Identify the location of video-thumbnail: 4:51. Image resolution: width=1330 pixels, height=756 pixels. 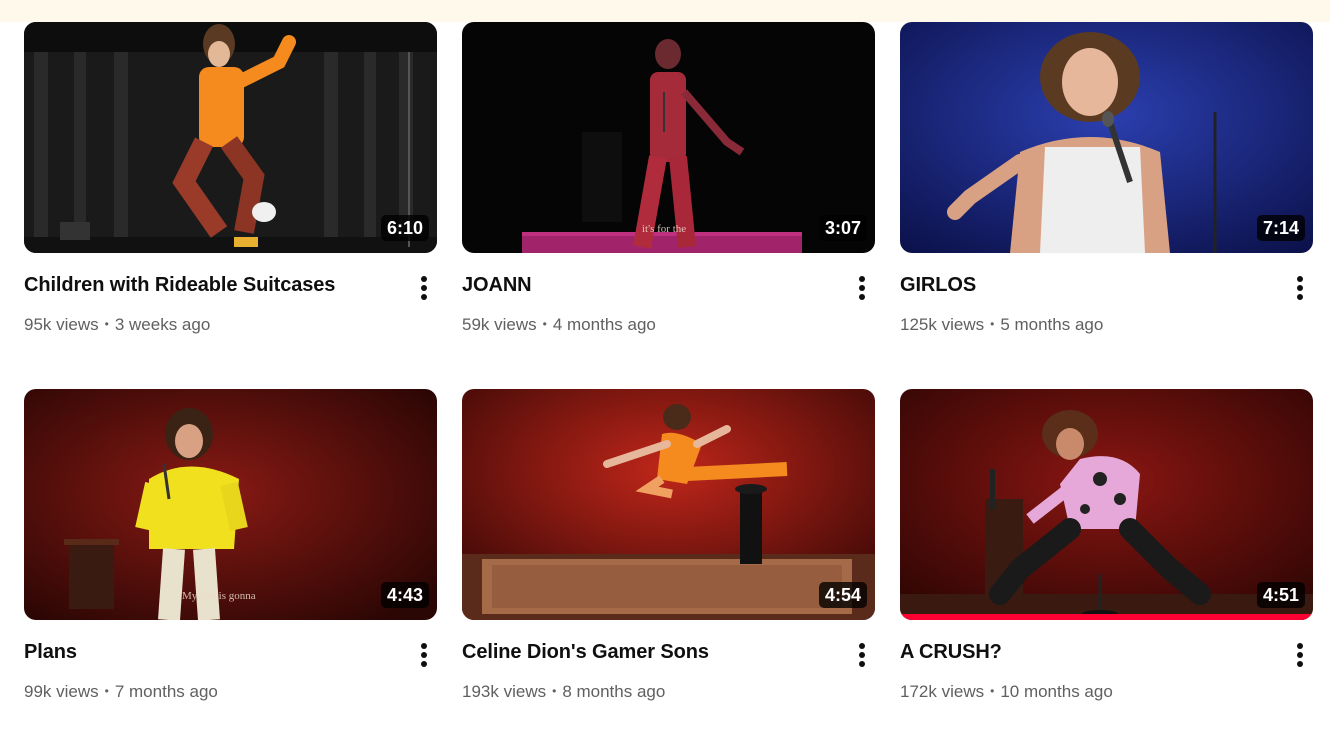
(1106, 504).